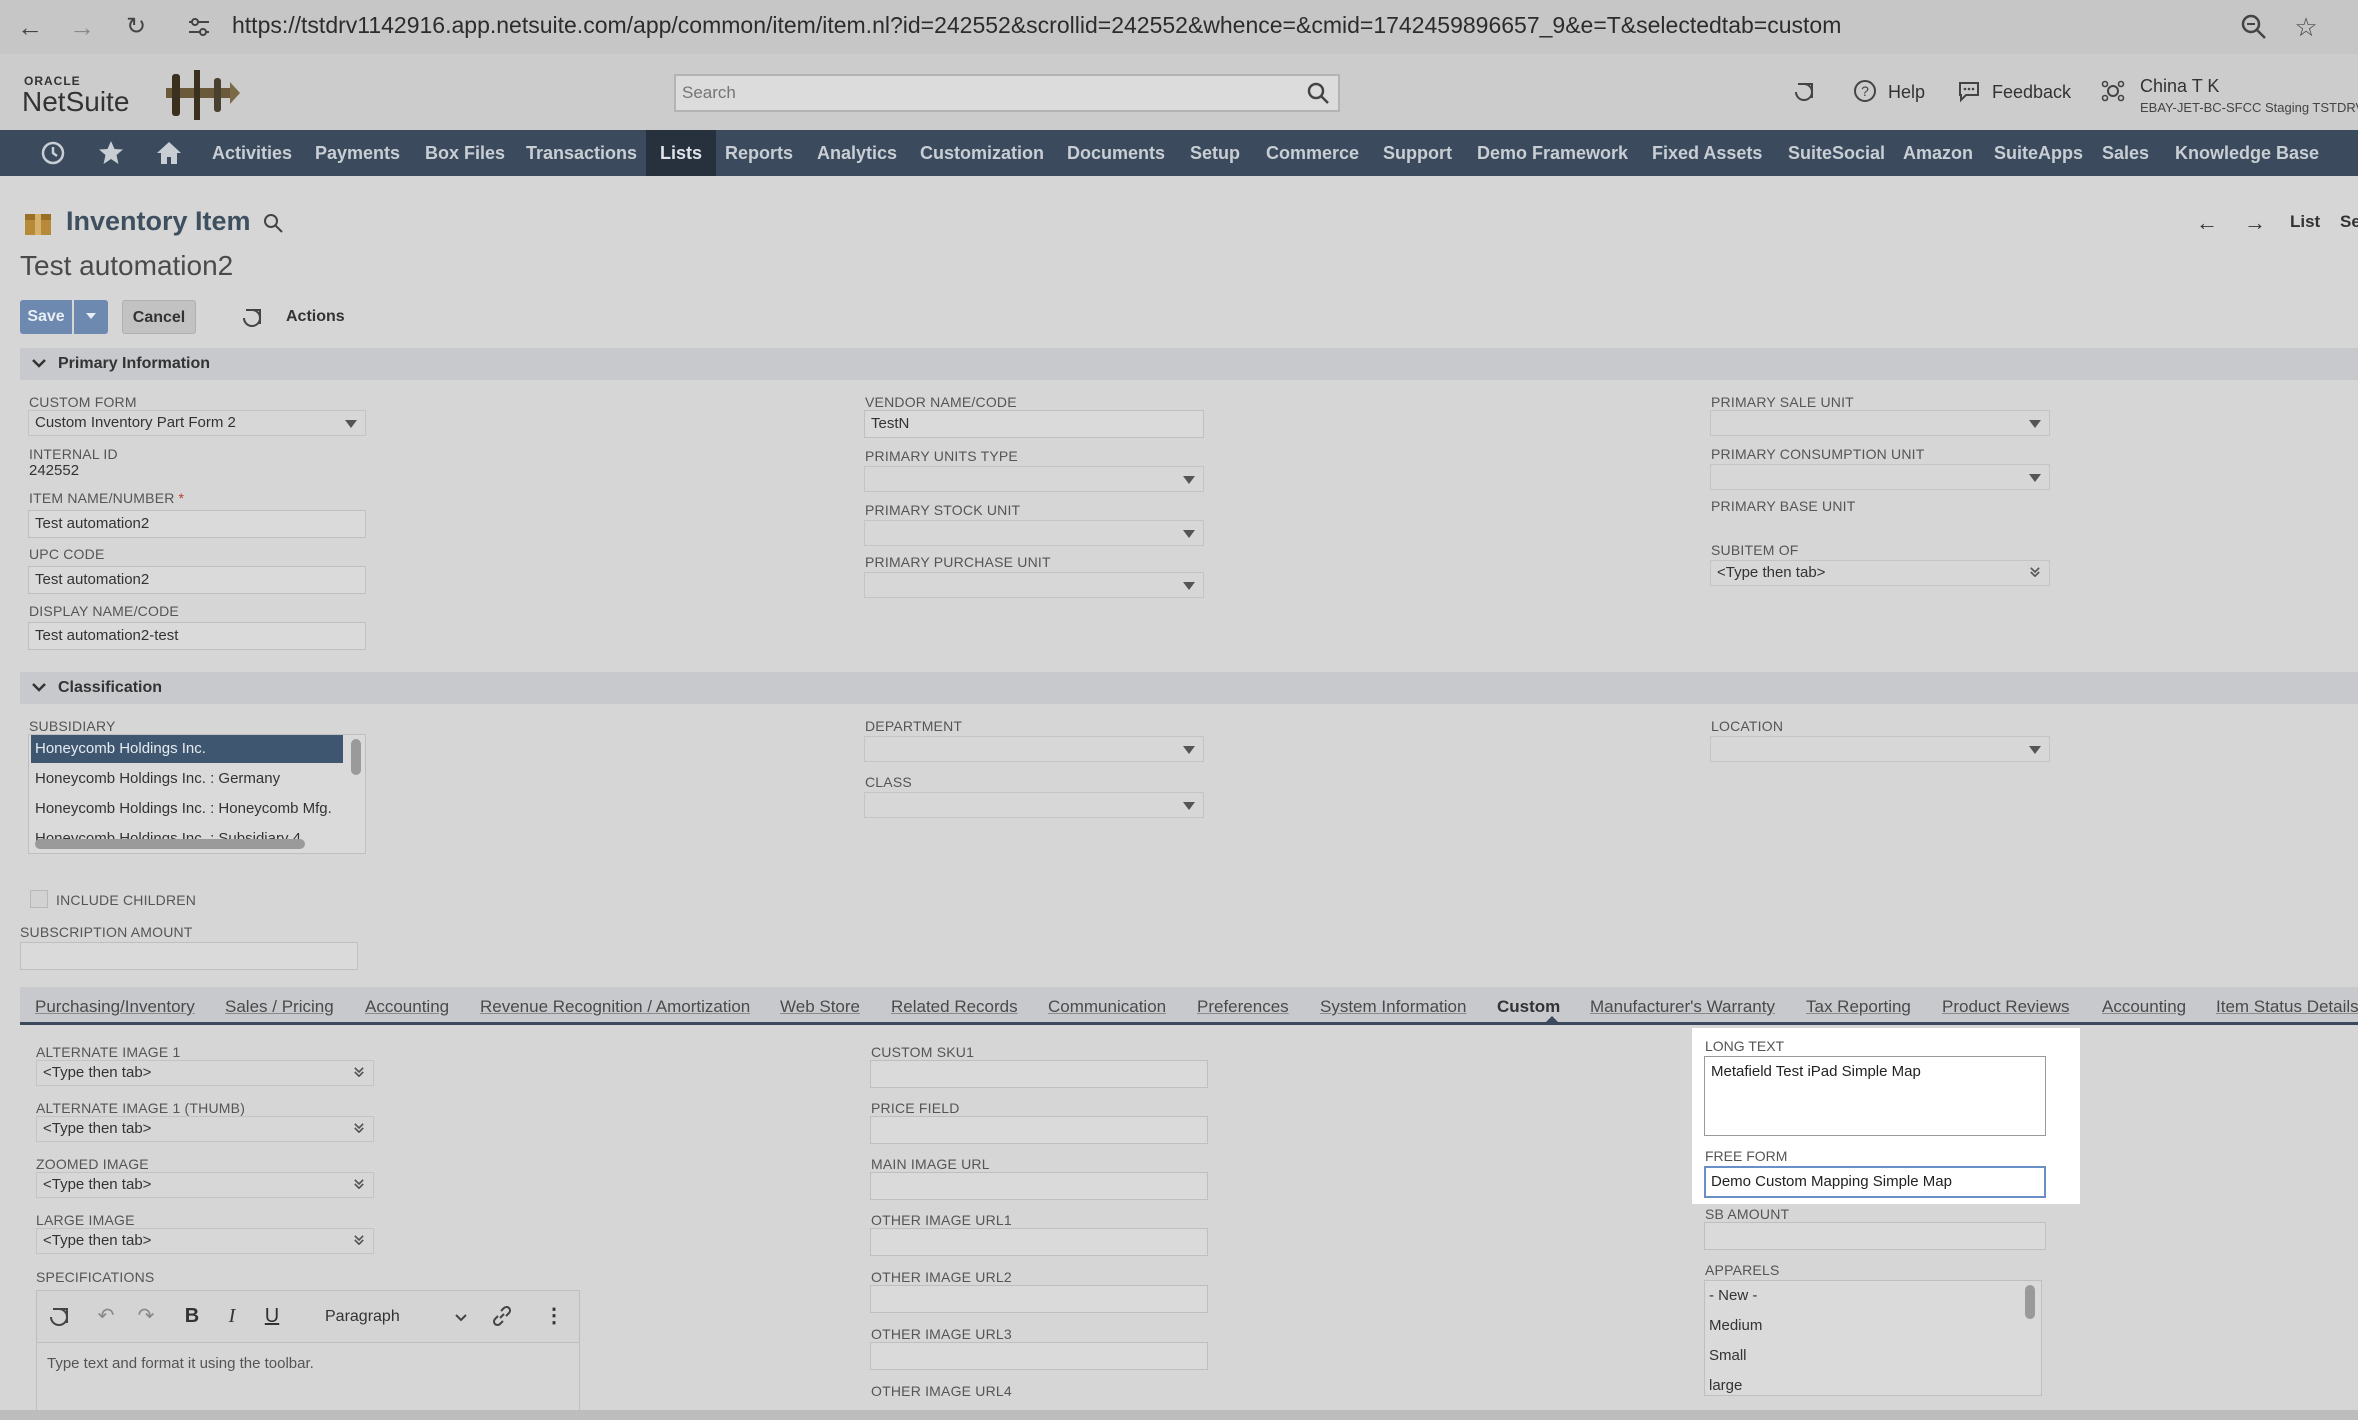 The height and width of the screenshot is (1420, 2358). What do you see at coordinates (2287, 1007) in the screenshot?
I see `tab-item-status-details: Item Status Details` at bounding box center [2287, 1007].